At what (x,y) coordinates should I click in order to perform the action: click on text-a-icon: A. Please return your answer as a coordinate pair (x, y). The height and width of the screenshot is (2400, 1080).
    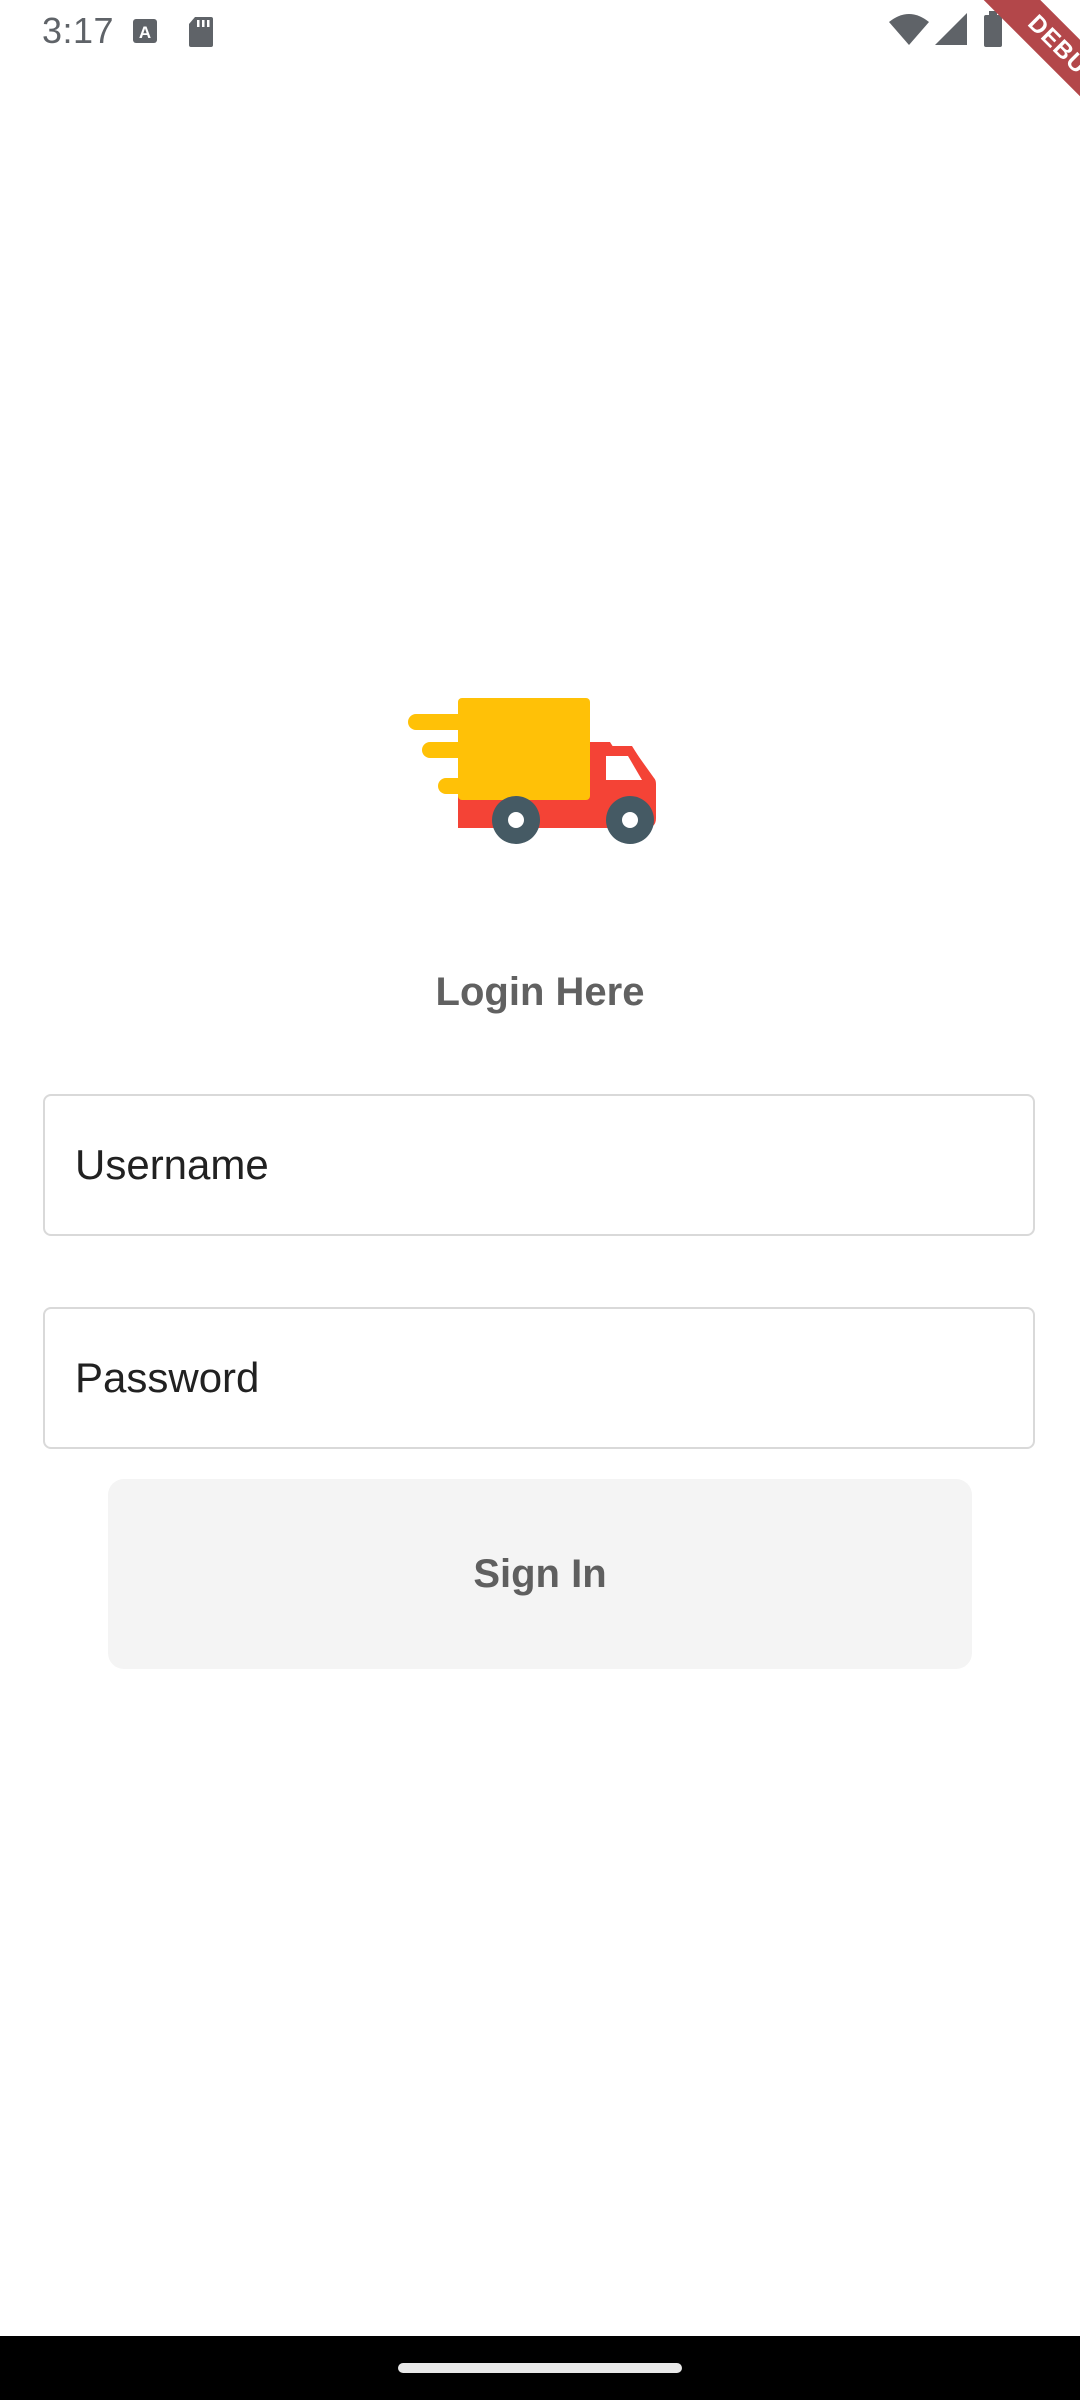
    Looking at the image, I should click on (145, 31).